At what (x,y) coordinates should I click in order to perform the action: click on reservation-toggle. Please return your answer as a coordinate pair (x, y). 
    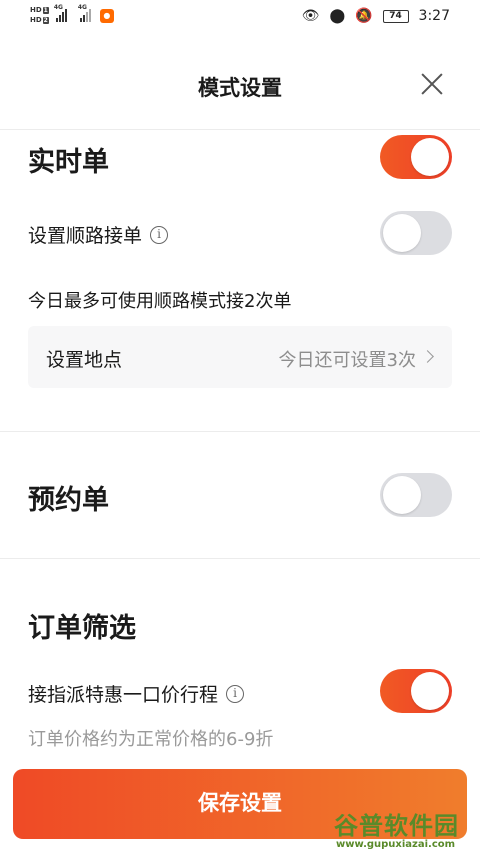
    Looking at the image, I should click on (416, 495).